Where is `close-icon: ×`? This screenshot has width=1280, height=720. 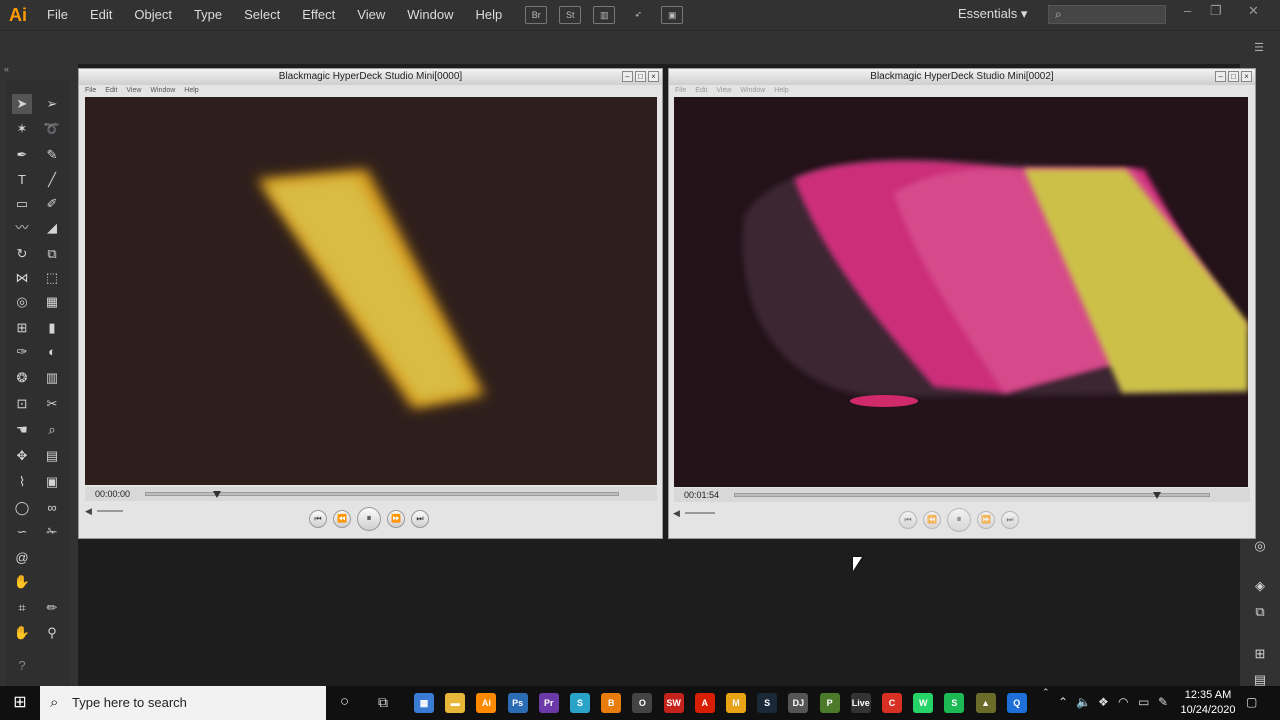 close-icon: × is located at coordinates (1246, 76).